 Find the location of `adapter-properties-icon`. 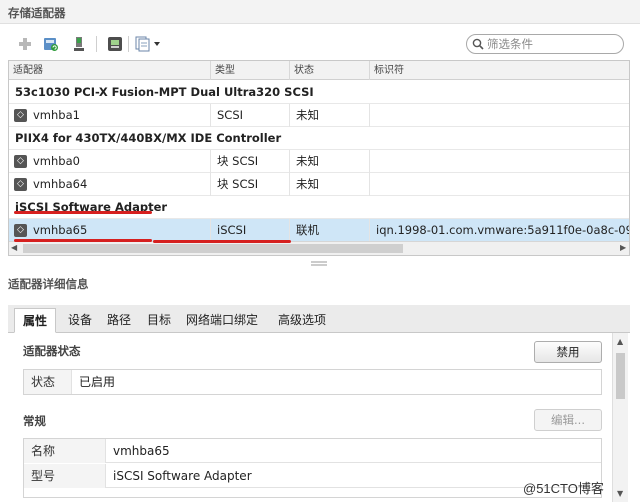

adapter-properties-icon is located at coordinates (115, 44).